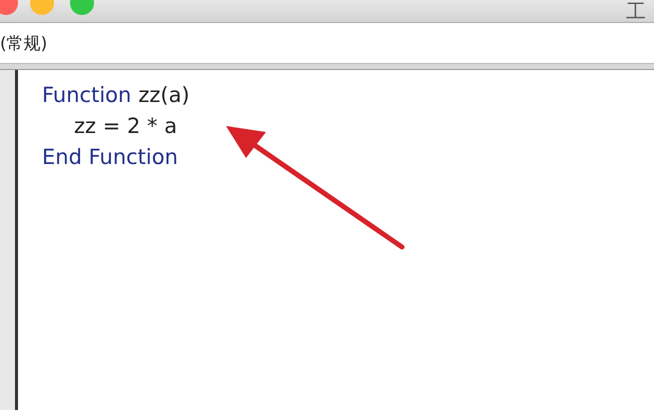 This screenshot has height=411, width=654. What do you see at coordinates (110, 157) in the screenshot?
I see `code-keyword: End Function` at bounding box center [110, 157].